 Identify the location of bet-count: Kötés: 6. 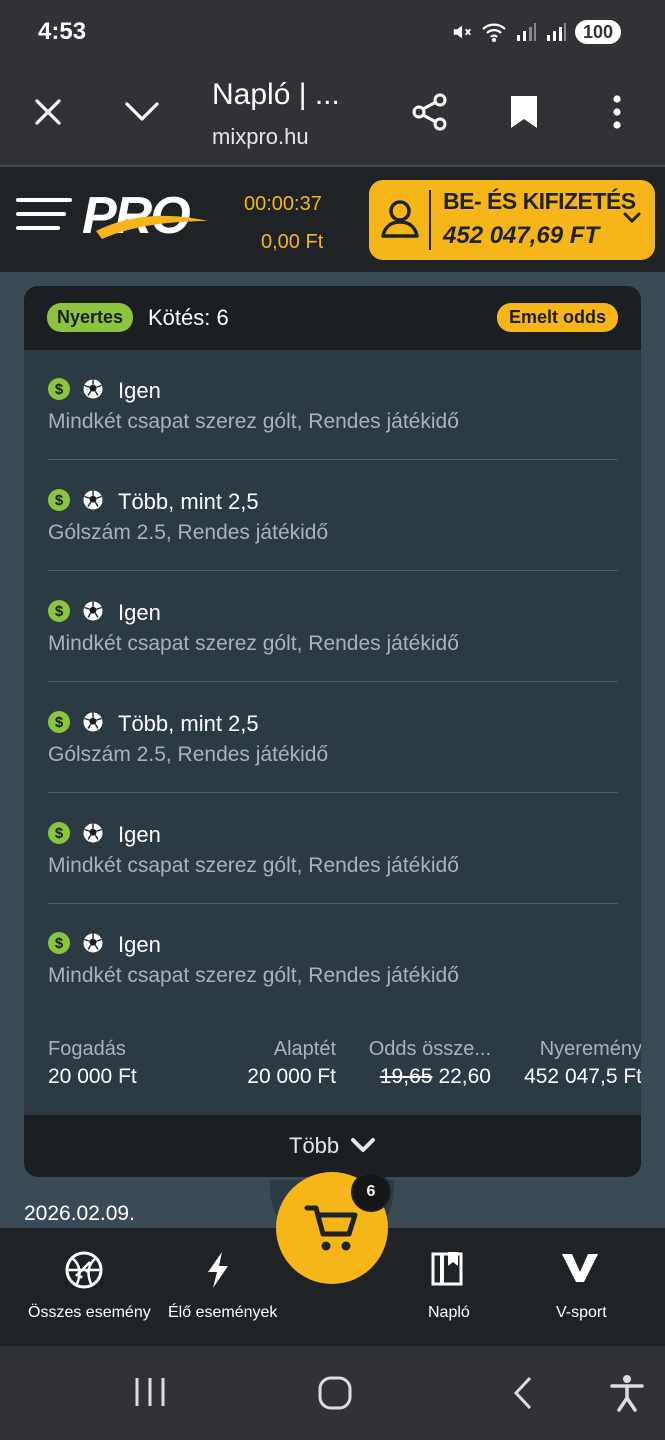
(188, 317).